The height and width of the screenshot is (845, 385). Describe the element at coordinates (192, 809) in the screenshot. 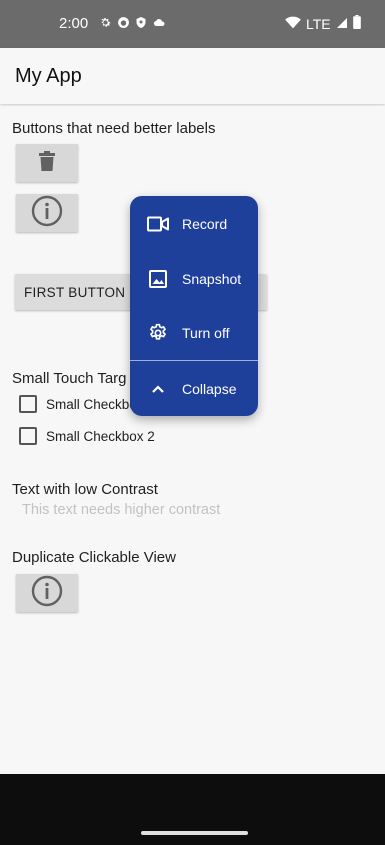

I see `navigation-bar` at that location.